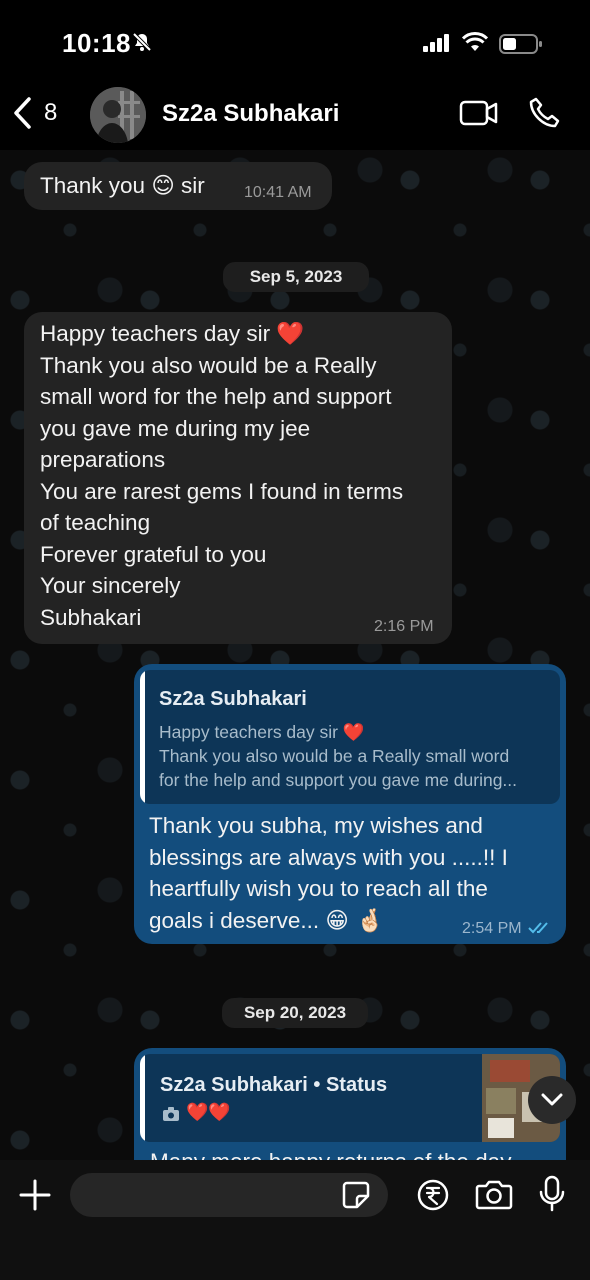 Image resolution: width=590 pixels, height=1280 pixels. I want to click on photo-camera-icon, so click(171, 1114).